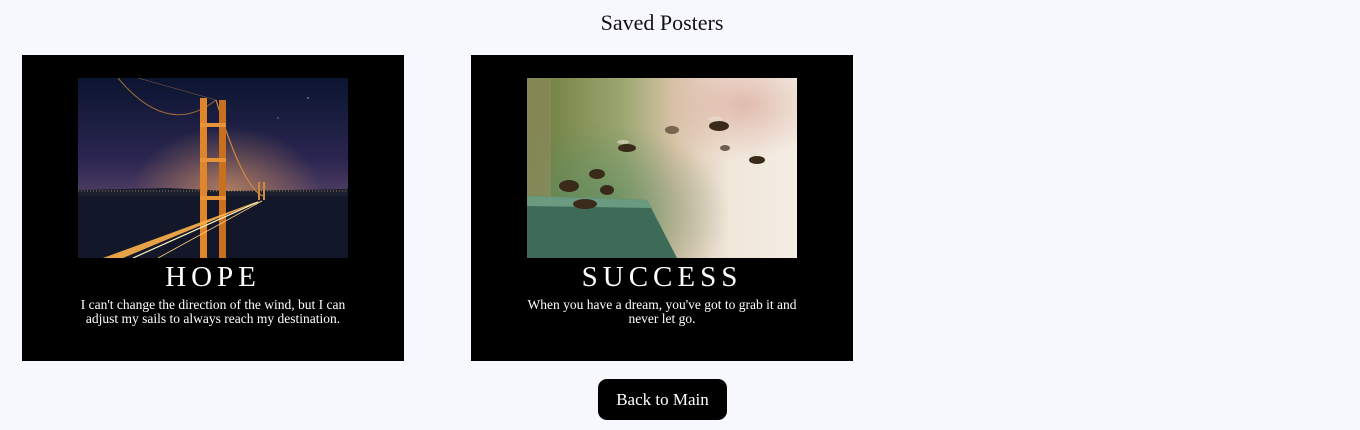  What do you see at coordinates (662, 399) in the screenshot?
I see `back-to-main-button: Back to Main` at bounding box center [662, 399].